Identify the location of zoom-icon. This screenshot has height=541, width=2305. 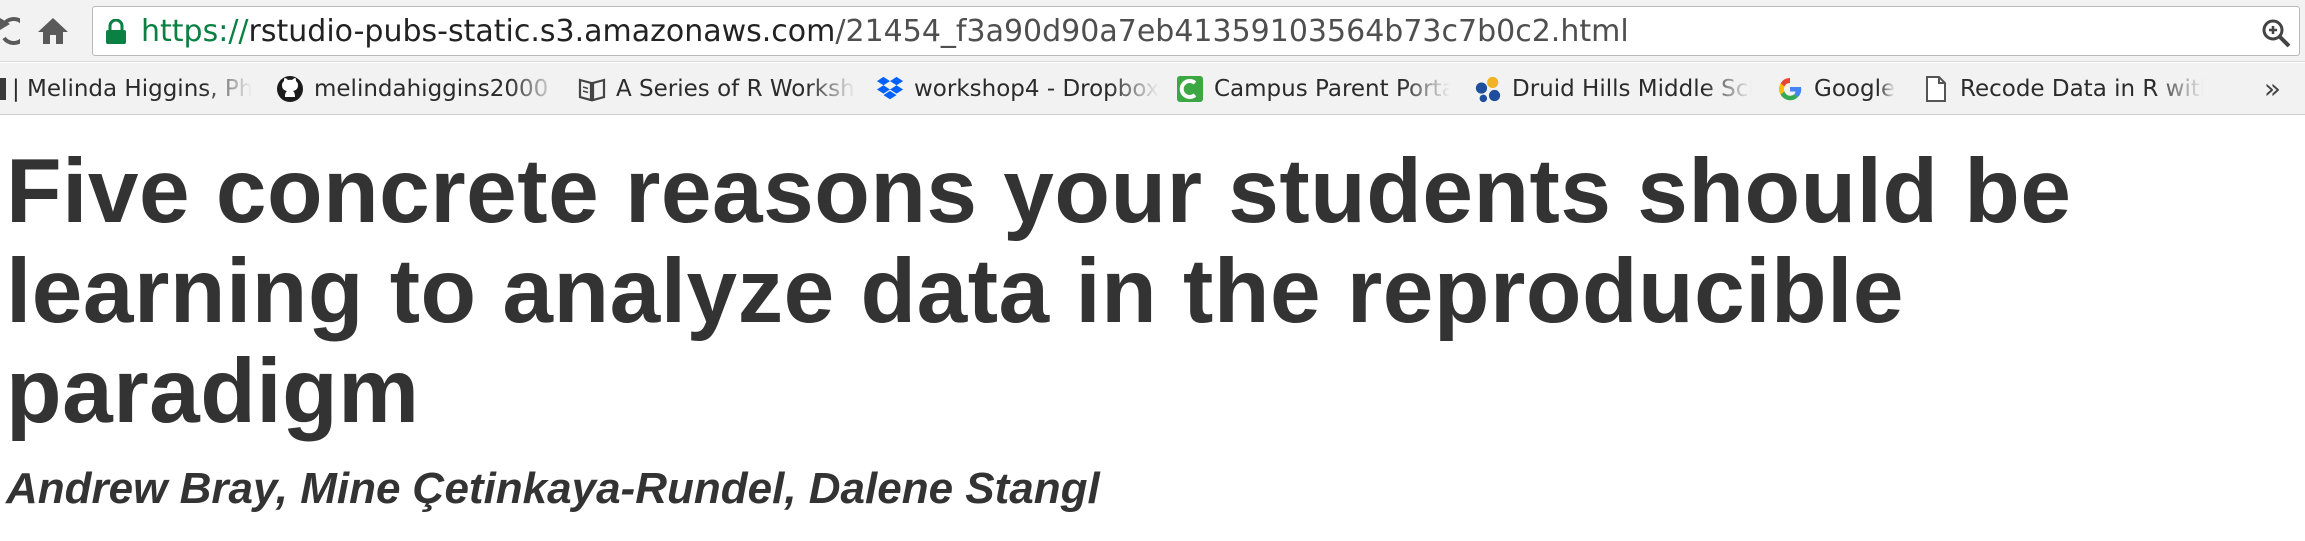
(2276, 33).